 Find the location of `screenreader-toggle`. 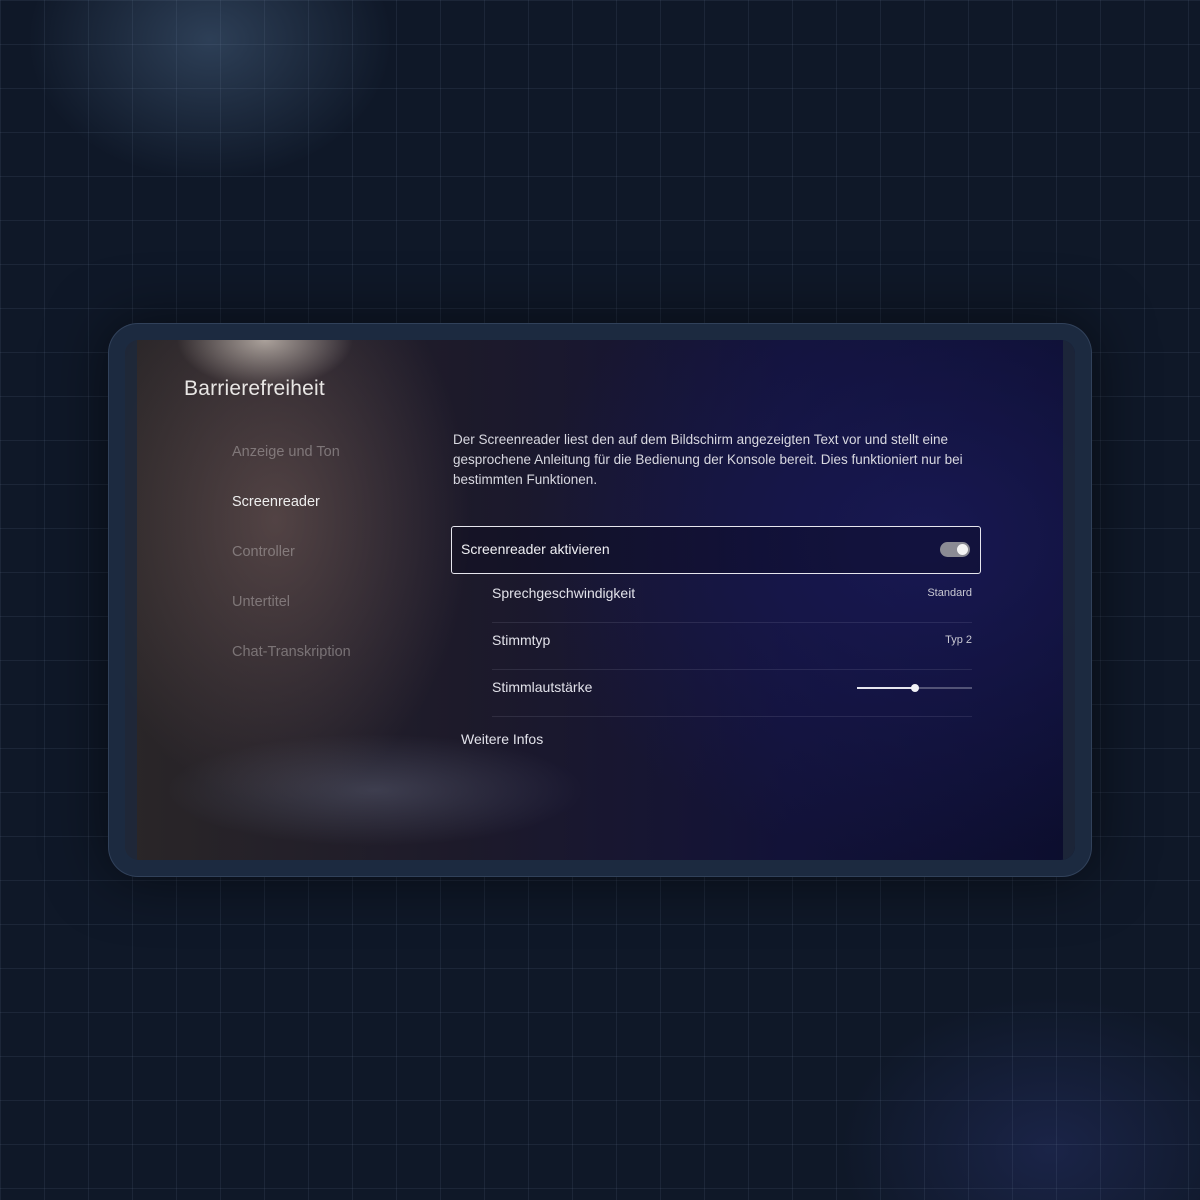

screenreader-toggle is located at coordinates (955, 549).